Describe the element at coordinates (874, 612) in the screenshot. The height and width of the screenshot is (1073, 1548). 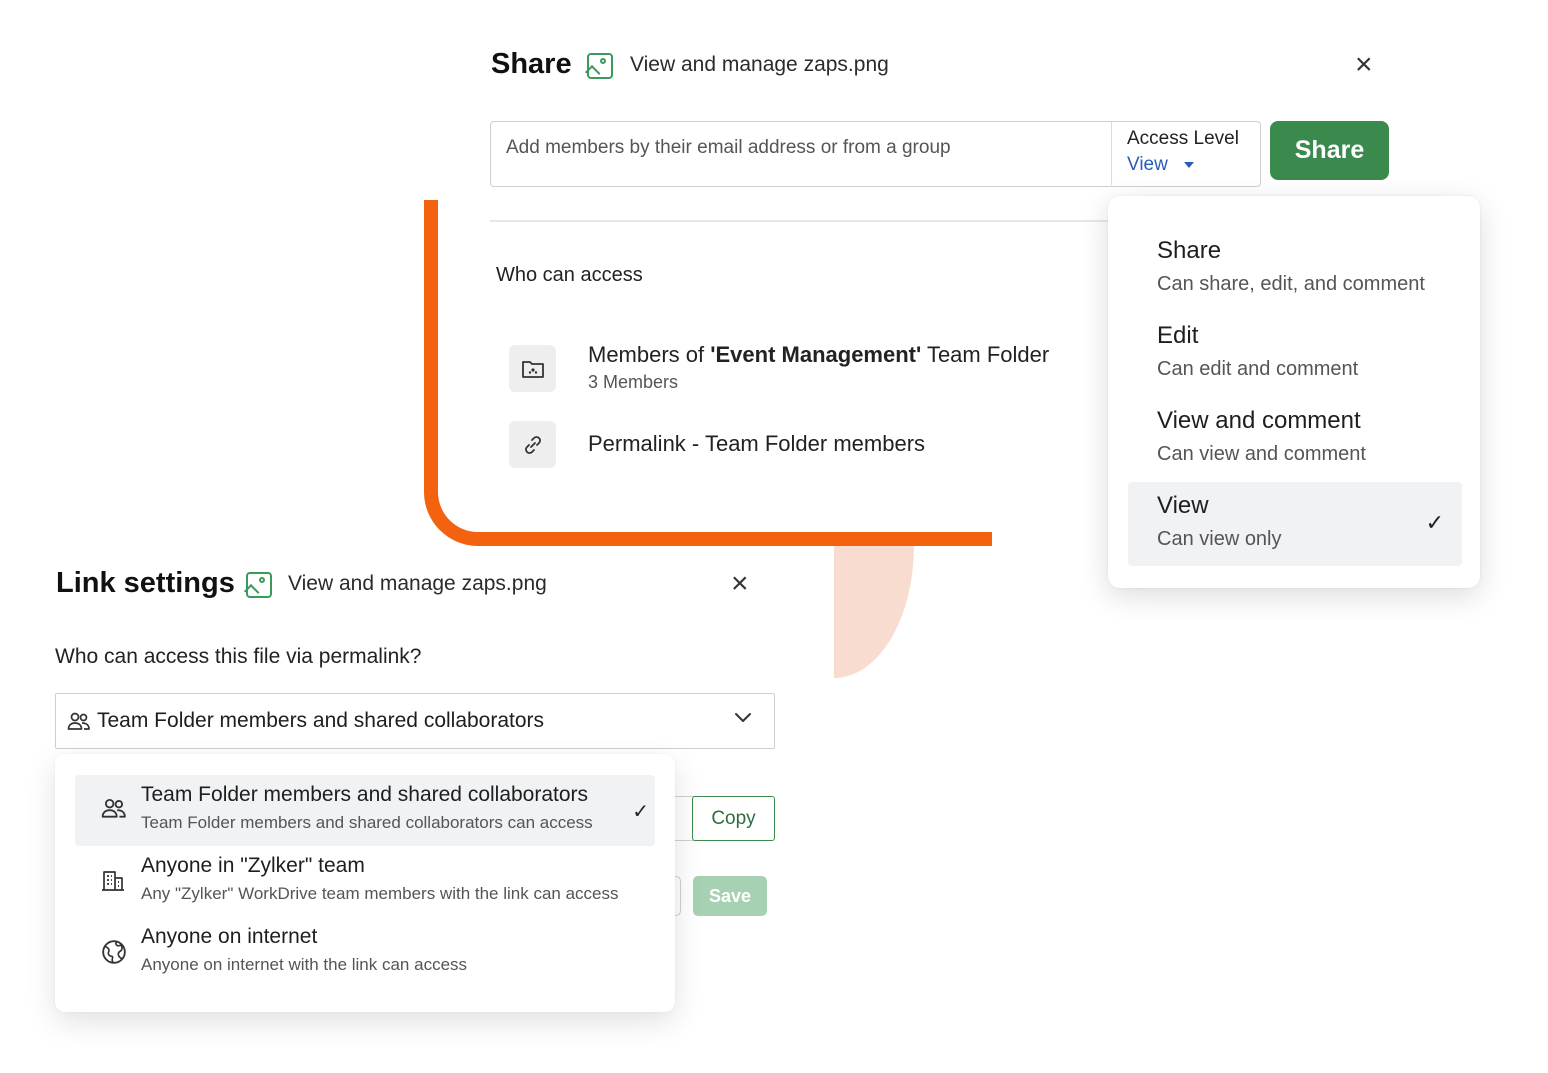
I see `decorative-peach-shape` at that location.